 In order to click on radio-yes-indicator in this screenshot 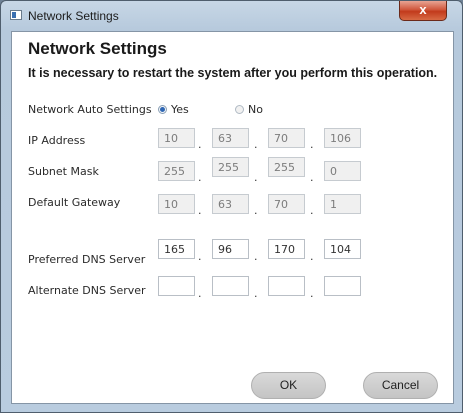, I will do `click(162, 109)`.